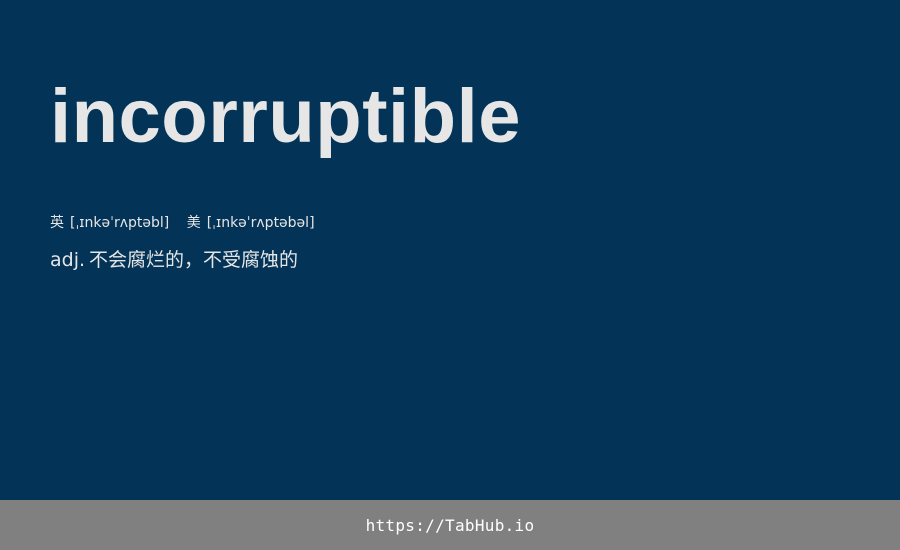 This screenshot has height=550, width=900. I want to click on definition: adj. 不会腐烂的，不受腐蚀的, so click(174, 260).